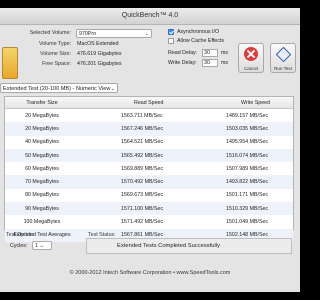 Image resolution: width=320 pixels, height=300 pixels. What do you see at coordinates (239, 182) in the screenshot?
I see `write-speed-cell: 1493.822 MB/Sec` at bounding box center [239, 182].